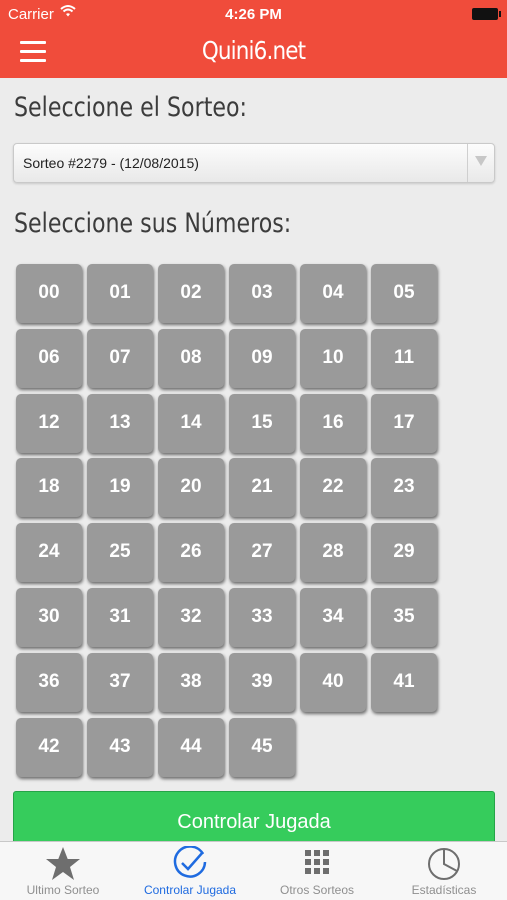 This screenshot has height=900, width=507. I want to click on tab-ultimo-sorteo: Ultimo Sorteo, so click(63, 871).